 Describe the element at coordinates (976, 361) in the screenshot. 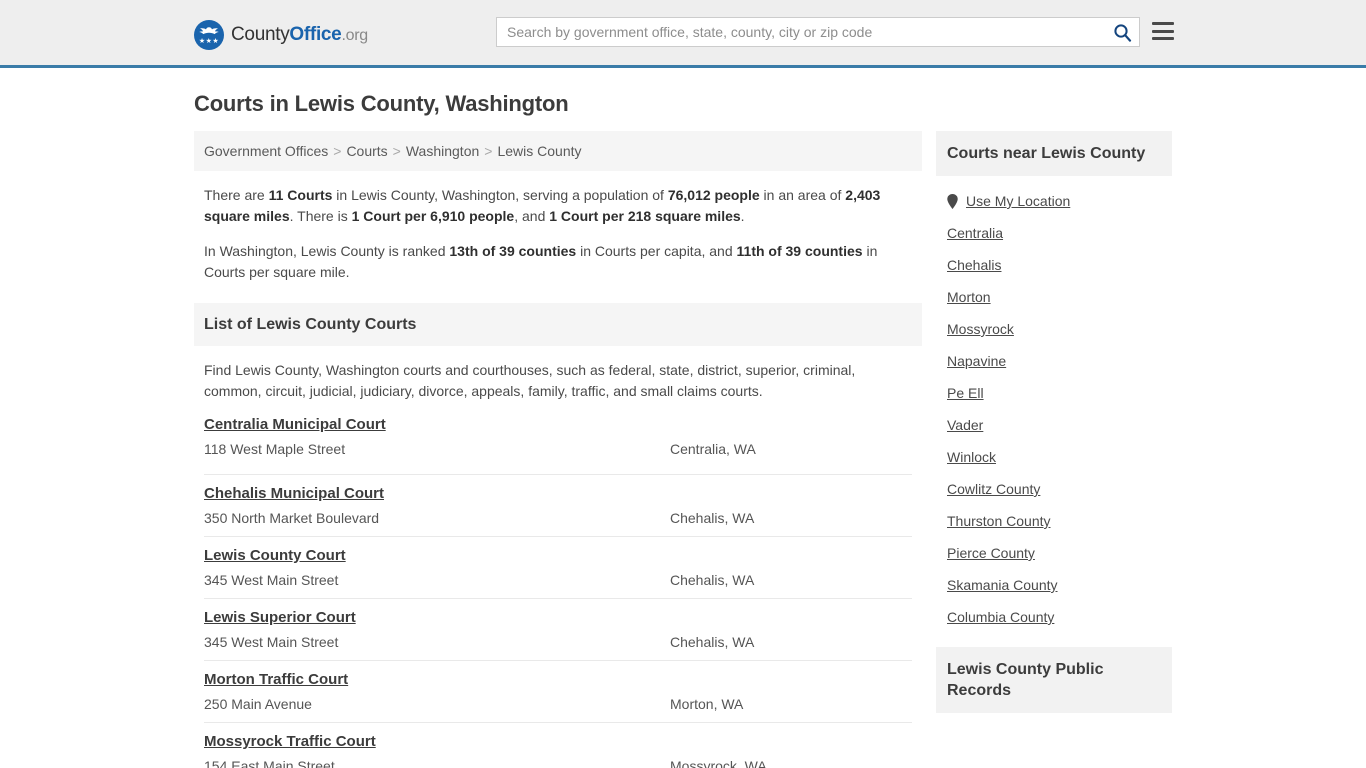

I see `nearby-link: Napavine` at that location.